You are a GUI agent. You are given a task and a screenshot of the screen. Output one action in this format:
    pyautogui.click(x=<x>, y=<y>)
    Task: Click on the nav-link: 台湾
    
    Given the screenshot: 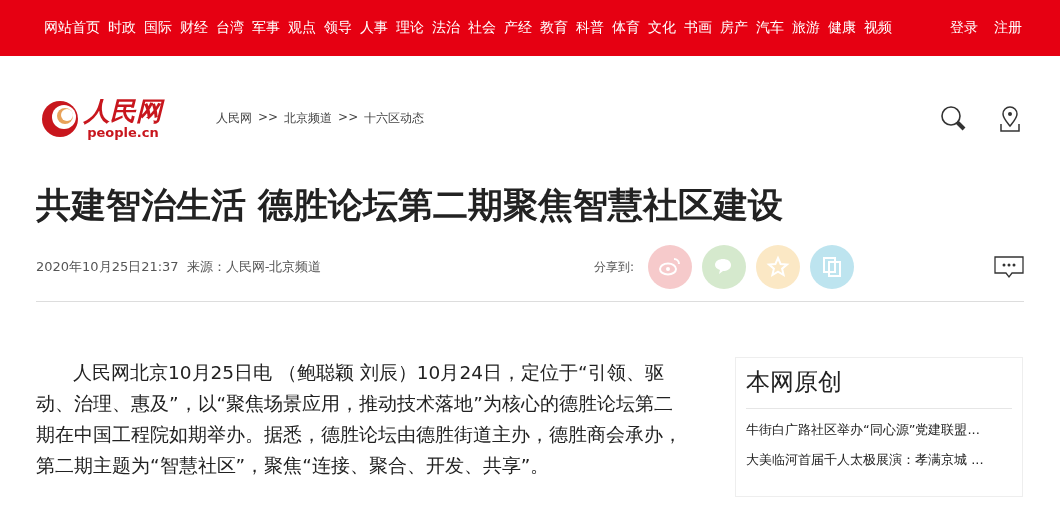 What is the action you would take?
    pyautogui.click(x=230, y=28)
    